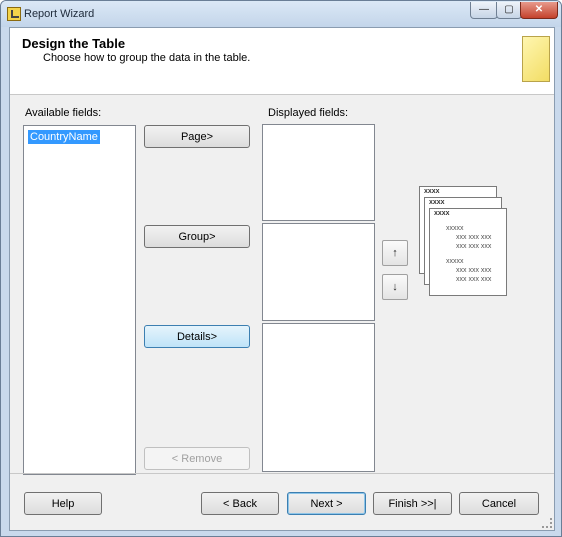 The height and width of the screenshot is (537, 562). I want to click on footer-divider, so click(282, 473).